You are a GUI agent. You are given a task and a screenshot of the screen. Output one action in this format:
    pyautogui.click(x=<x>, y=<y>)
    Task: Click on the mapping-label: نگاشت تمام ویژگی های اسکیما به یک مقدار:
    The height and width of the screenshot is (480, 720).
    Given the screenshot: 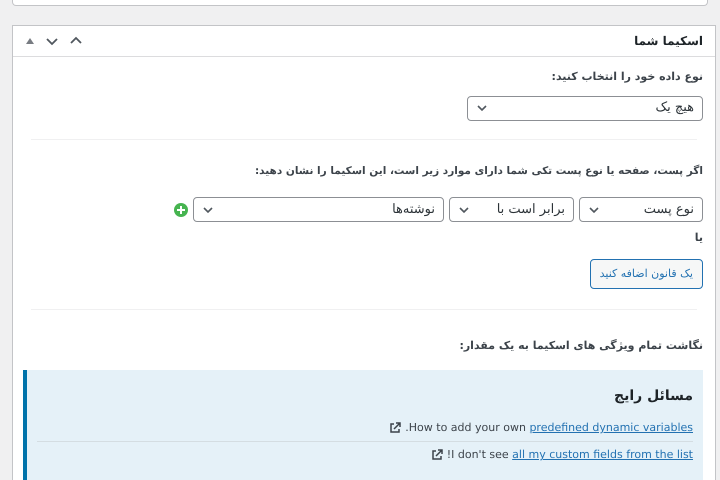 What is the action you would take?
    pyautogui.click(x=580, y=346)
    